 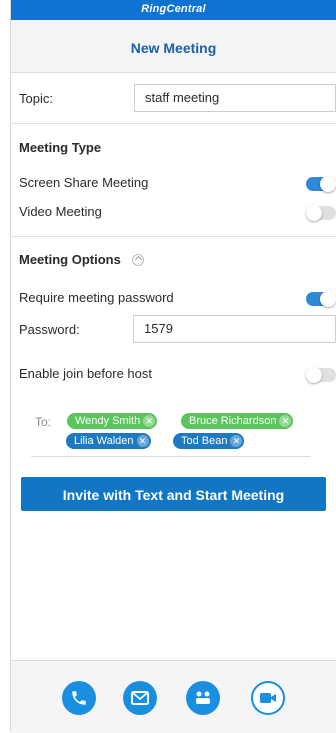 I want to click on password-label: Password:, so click(x=49, y=329).